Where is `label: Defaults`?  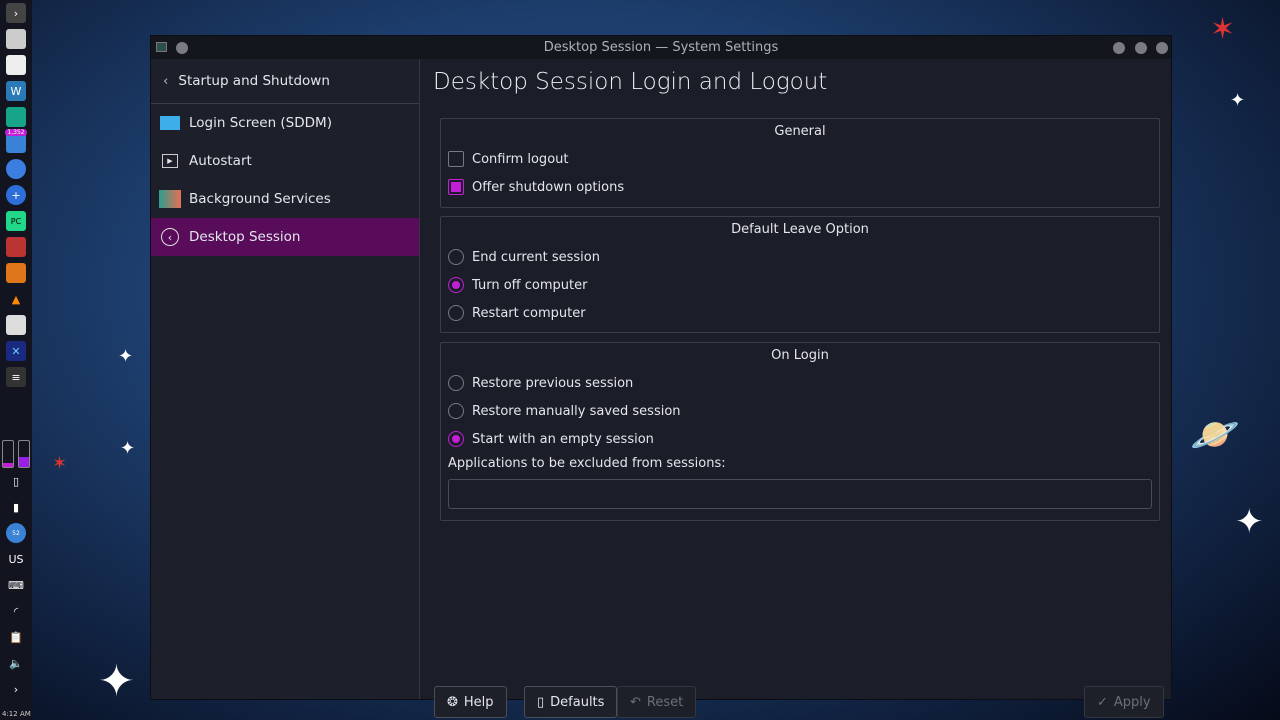 label: Defaults is located at coordinates (577, 702).